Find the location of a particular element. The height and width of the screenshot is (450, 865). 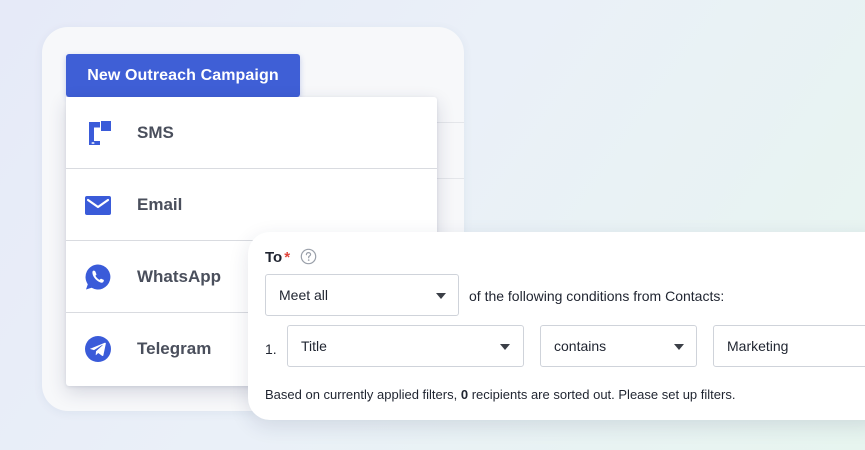

question-circle-icon is located at coordinates (308, 256).